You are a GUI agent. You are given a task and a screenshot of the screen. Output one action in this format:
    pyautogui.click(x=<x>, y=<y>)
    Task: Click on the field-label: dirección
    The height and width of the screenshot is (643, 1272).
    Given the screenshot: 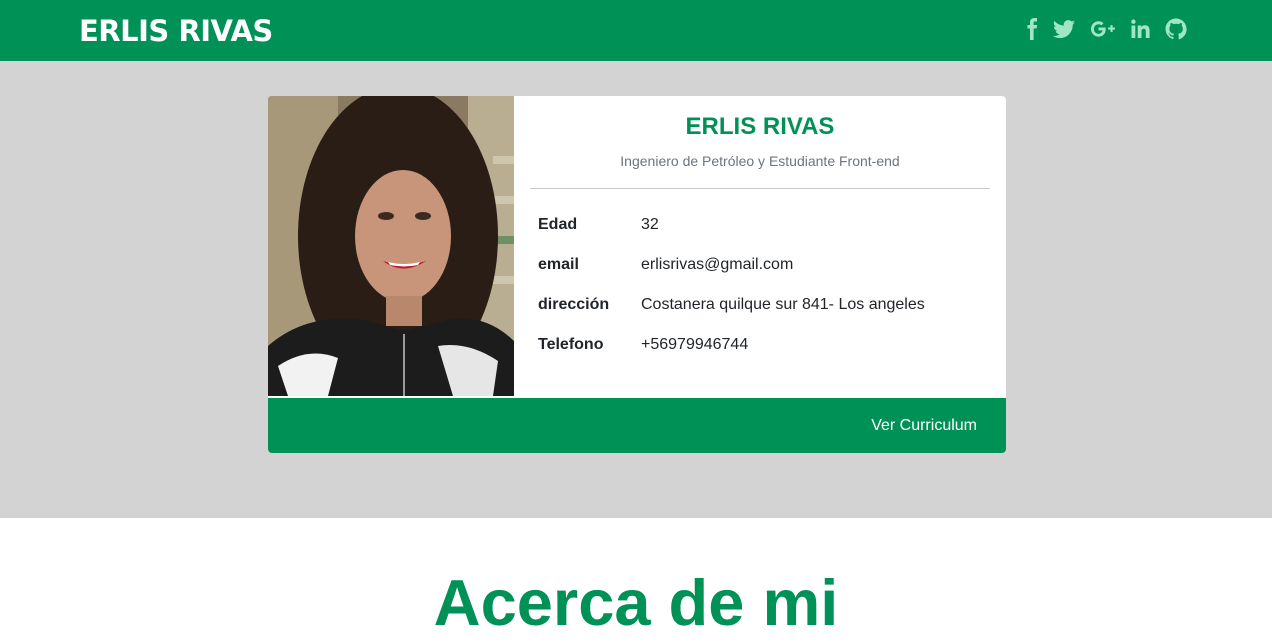 What is the action you would take?
    pyautogui.click(x=574, y=304)
    